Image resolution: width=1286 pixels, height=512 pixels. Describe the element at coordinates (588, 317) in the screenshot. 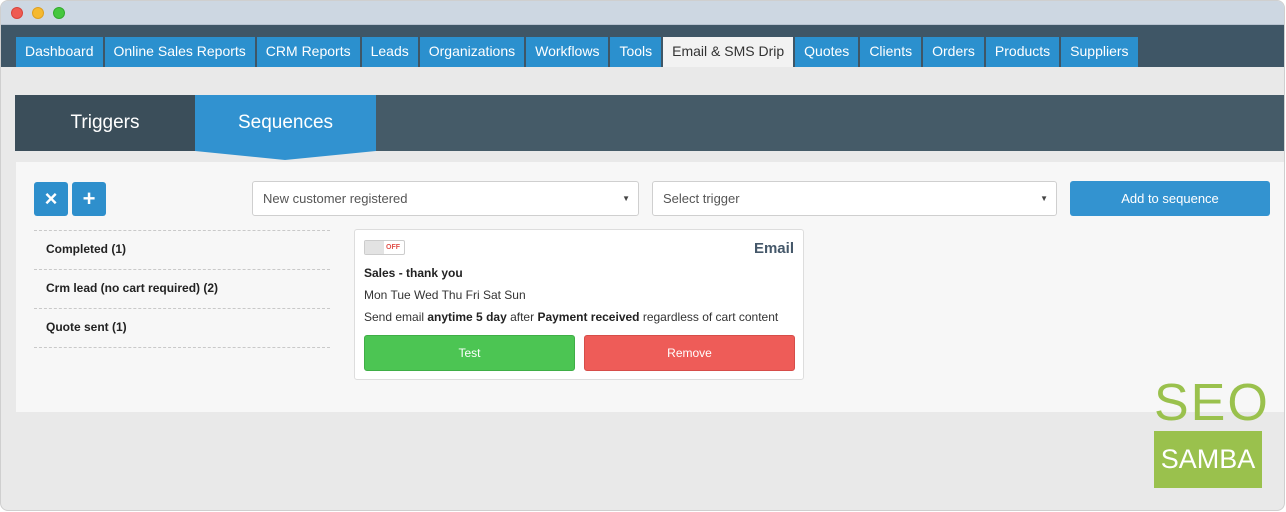

I see `desc-event: Payment received` at that location.